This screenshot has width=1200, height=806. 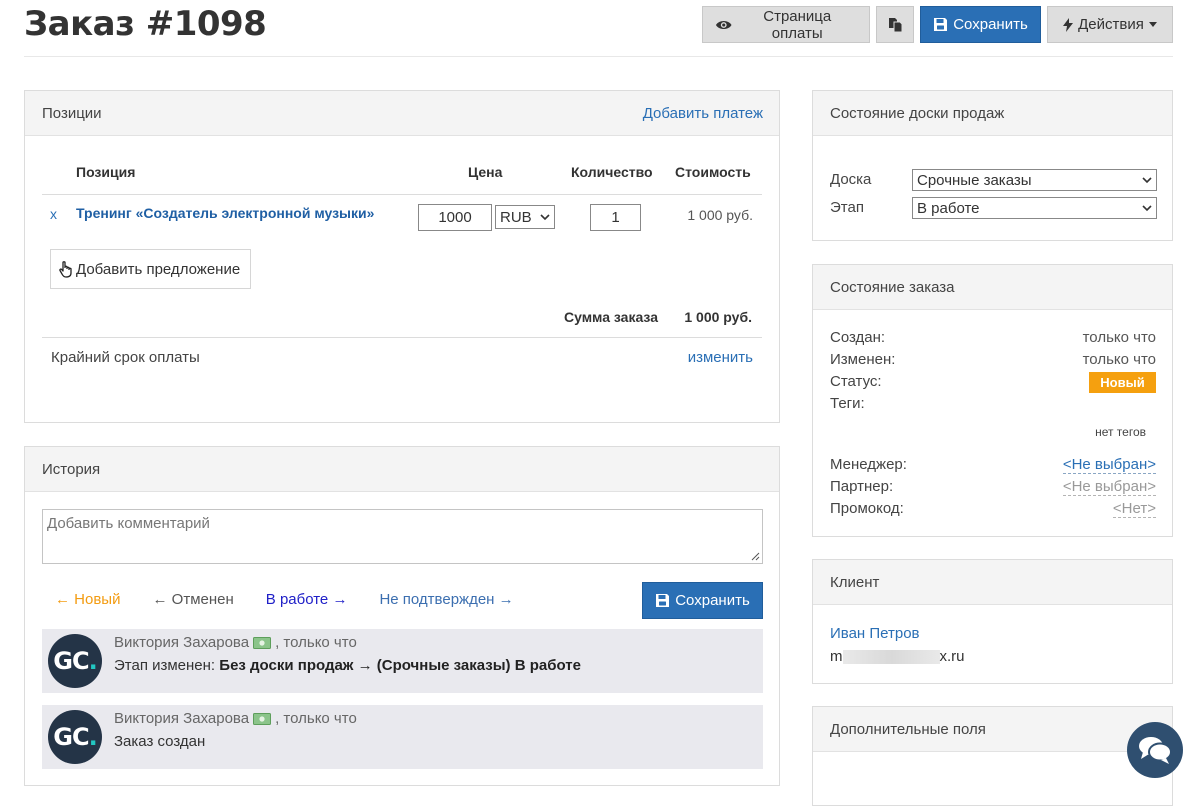 I want to click on entry-text-content: Заказ создан, so click(x=160, y=741).